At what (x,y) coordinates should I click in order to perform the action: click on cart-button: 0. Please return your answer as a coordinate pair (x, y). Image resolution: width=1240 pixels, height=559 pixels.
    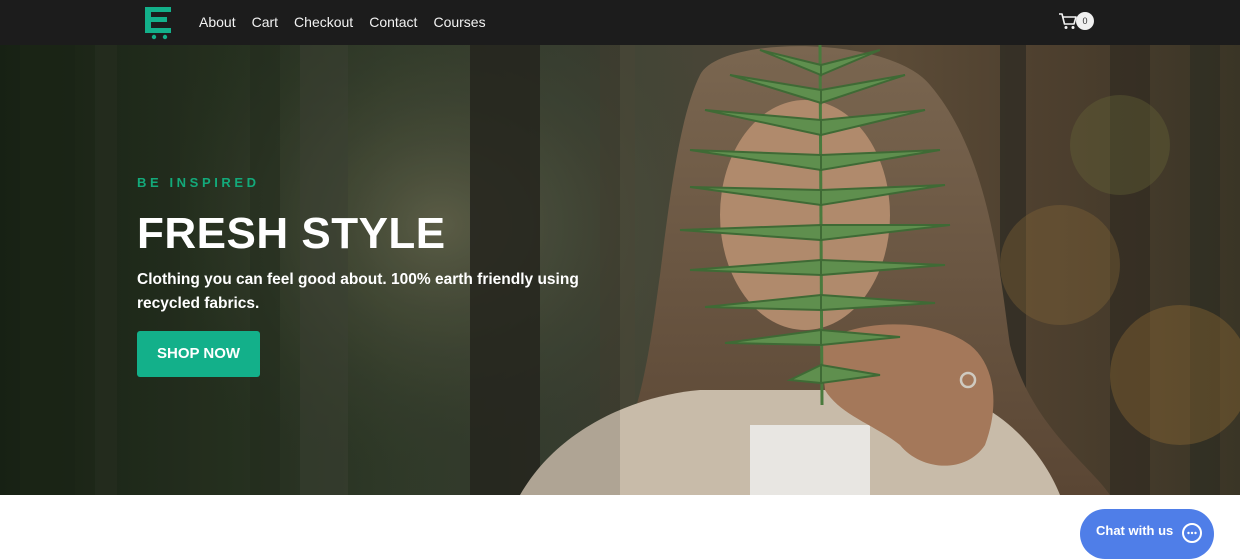
    Looking at the image, I should click on (1078, 21).